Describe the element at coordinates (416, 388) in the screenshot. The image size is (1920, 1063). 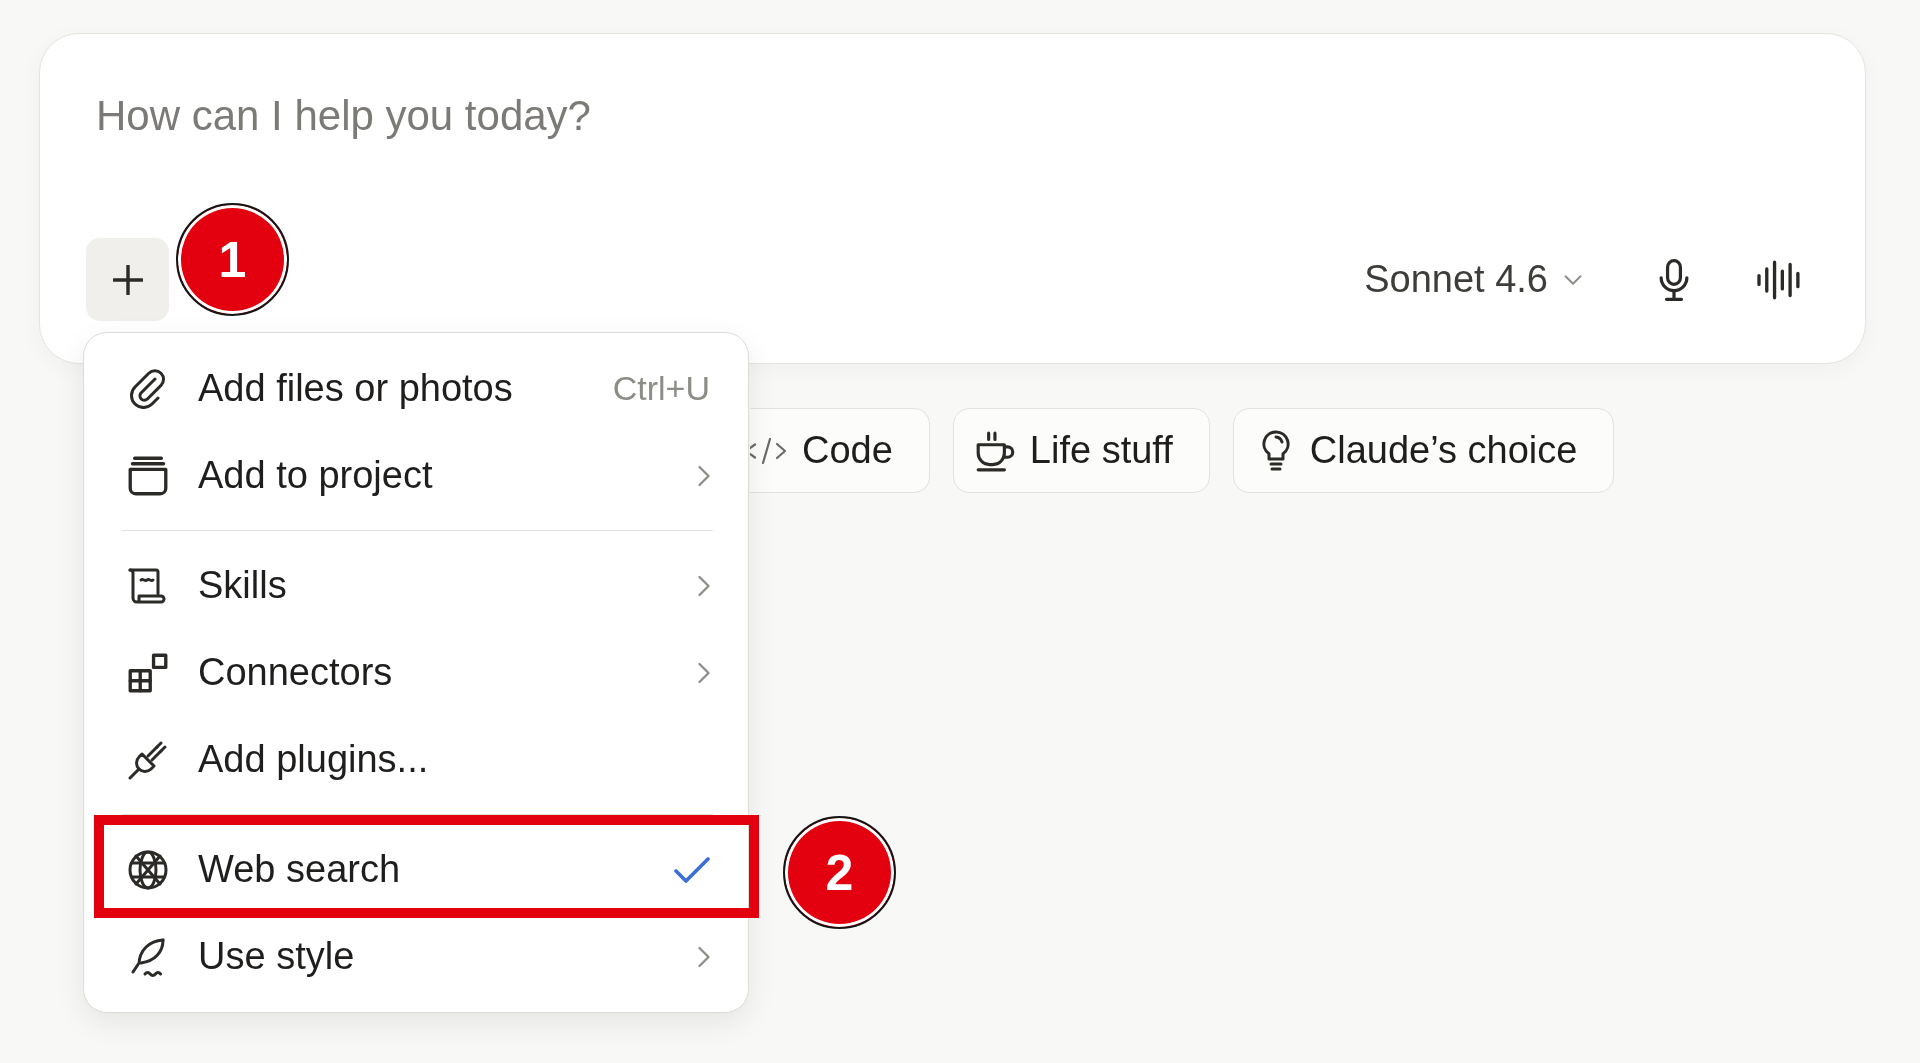
I see `menu-item: Add files or photos Ctrl+U` at that location.